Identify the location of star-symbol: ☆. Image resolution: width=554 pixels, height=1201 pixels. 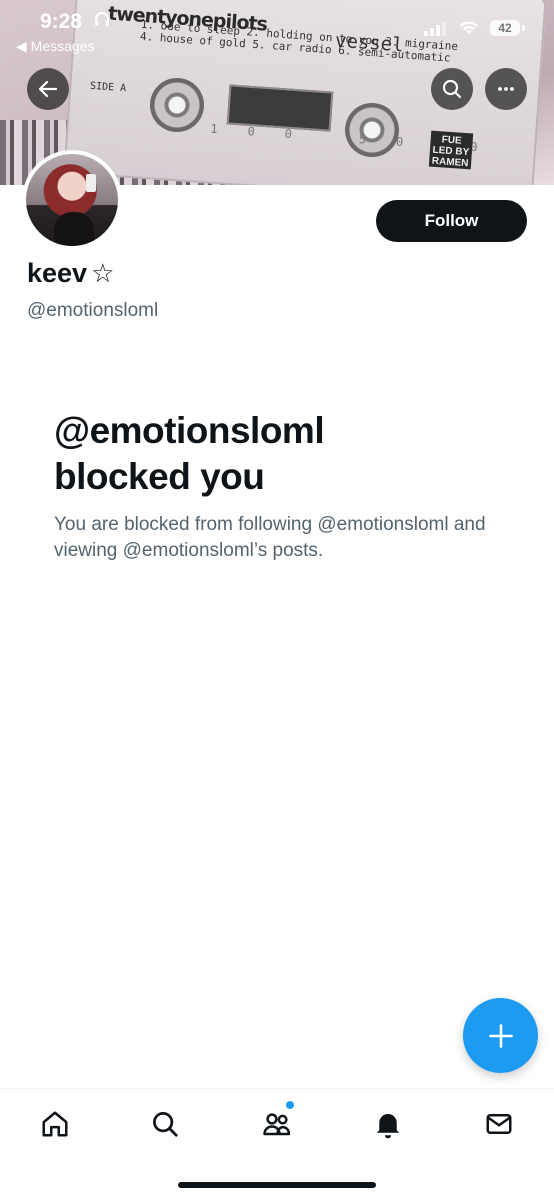
(103, 274).